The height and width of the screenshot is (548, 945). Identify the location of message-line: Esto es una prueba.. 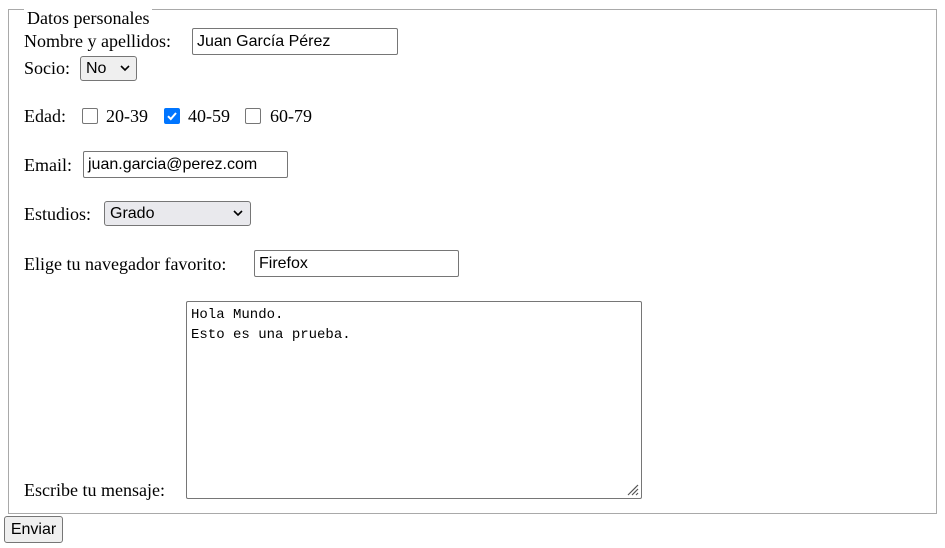
(271, 335).